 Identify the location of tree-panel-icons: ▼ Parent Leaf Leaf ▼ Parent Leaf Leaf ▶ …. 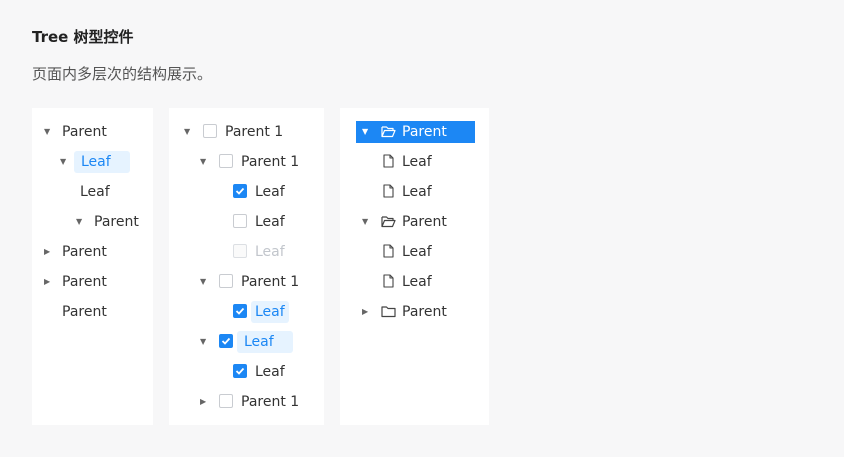
(414, 266).